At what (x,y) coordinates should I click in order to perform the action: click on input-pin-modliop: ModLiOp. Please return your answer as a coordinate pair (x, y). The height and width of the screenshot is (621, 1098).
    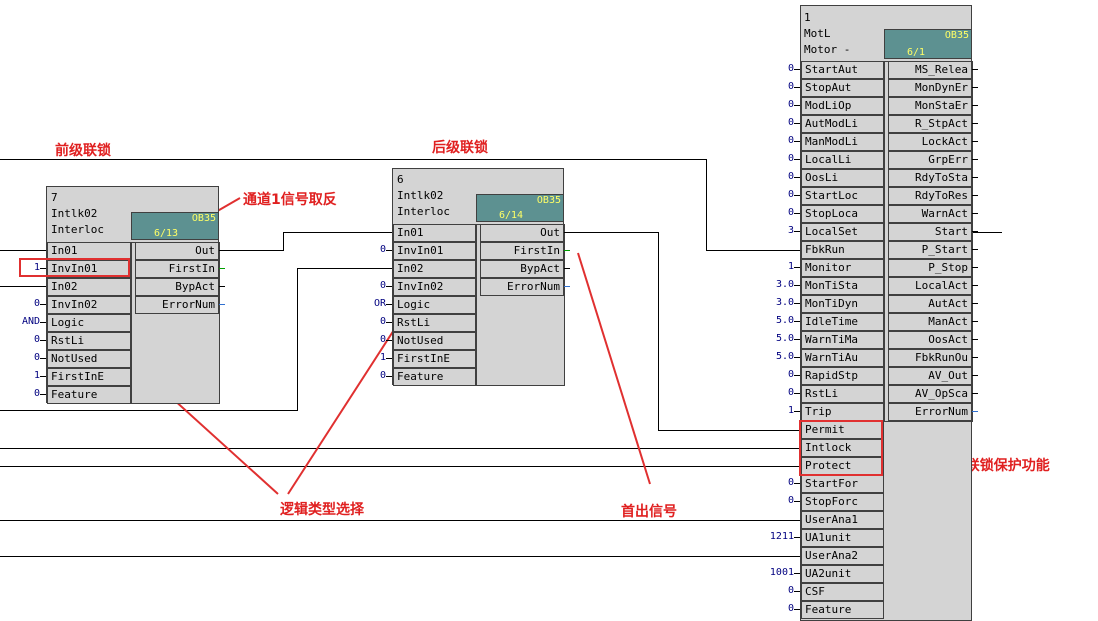
    Looking at the image, I should click on (842, 106).